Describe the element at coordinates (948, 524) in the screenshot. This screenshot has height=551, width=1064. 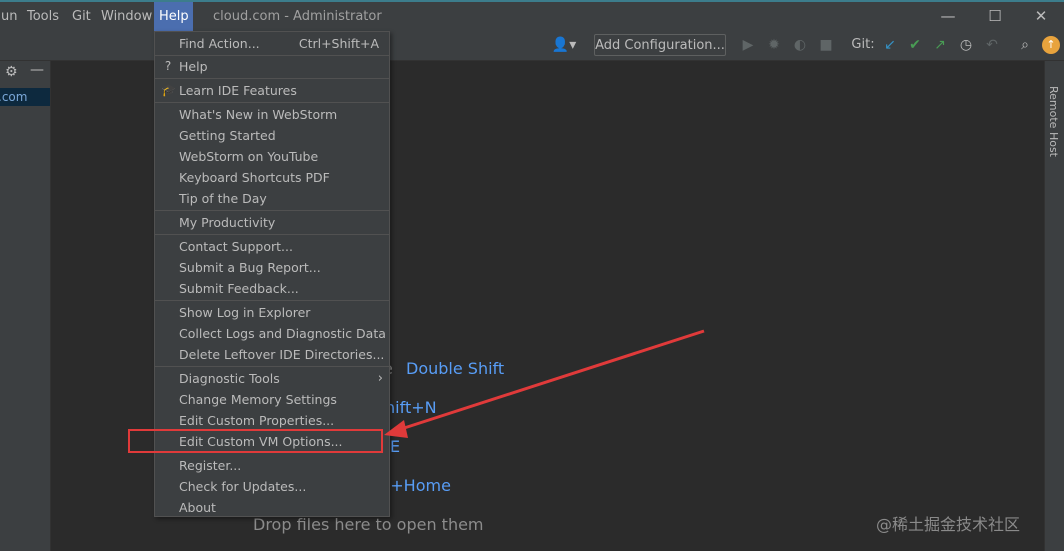
I see `watermark: @稀土掘金技术社区` at that location.